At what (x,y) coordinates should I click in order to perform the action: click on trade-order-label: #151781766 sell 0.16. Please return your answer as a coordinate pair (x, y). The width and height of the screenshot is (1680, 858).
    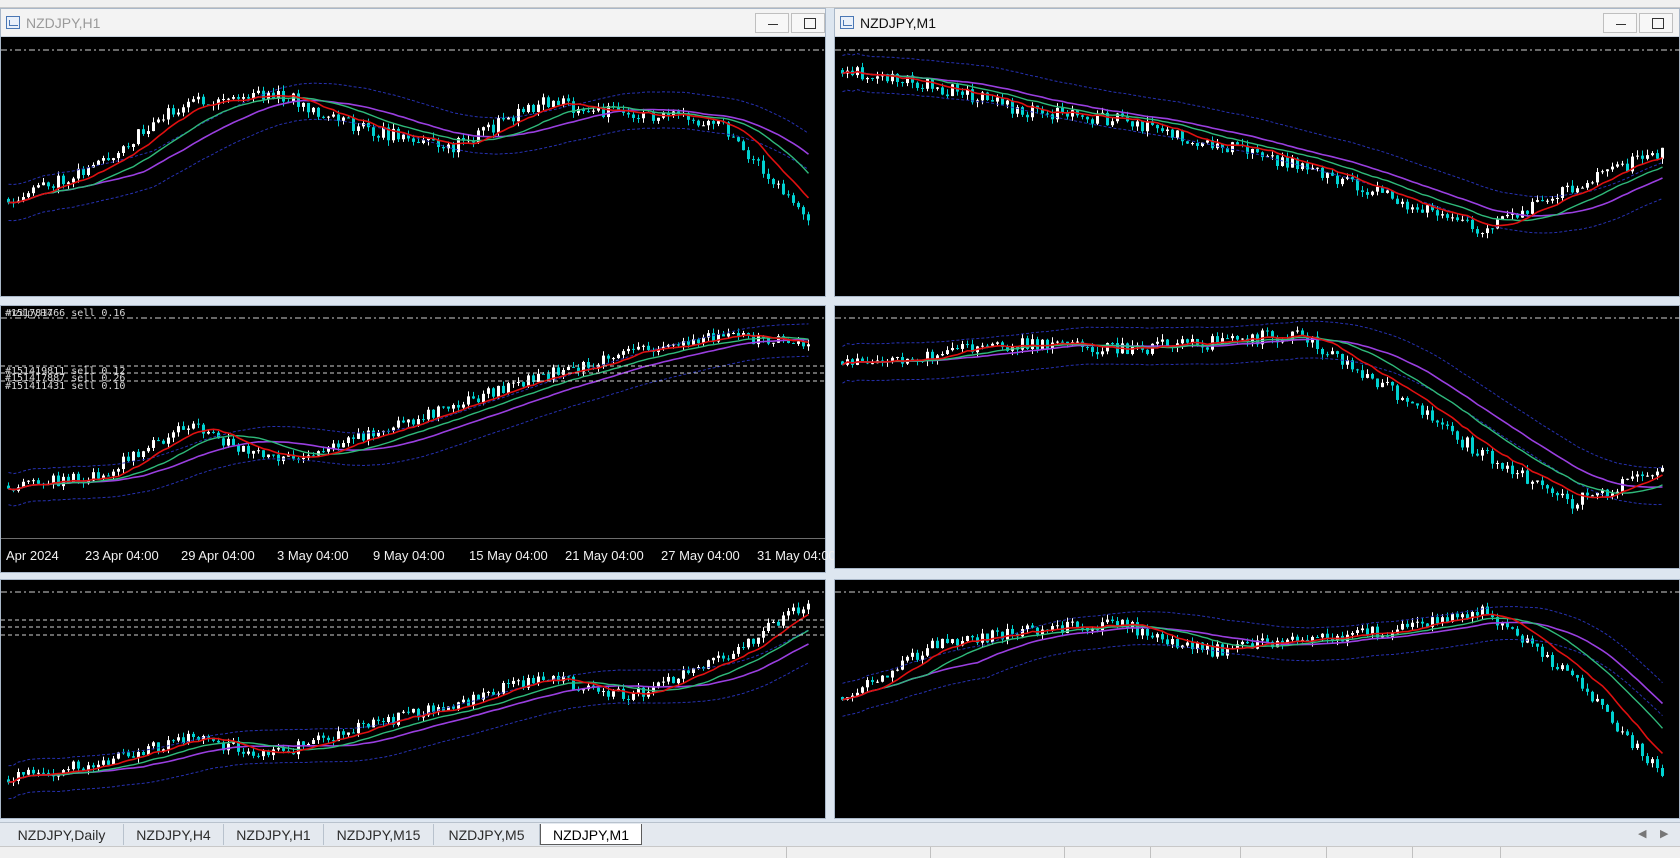
    Looking at the image, I should click on (65, 313).